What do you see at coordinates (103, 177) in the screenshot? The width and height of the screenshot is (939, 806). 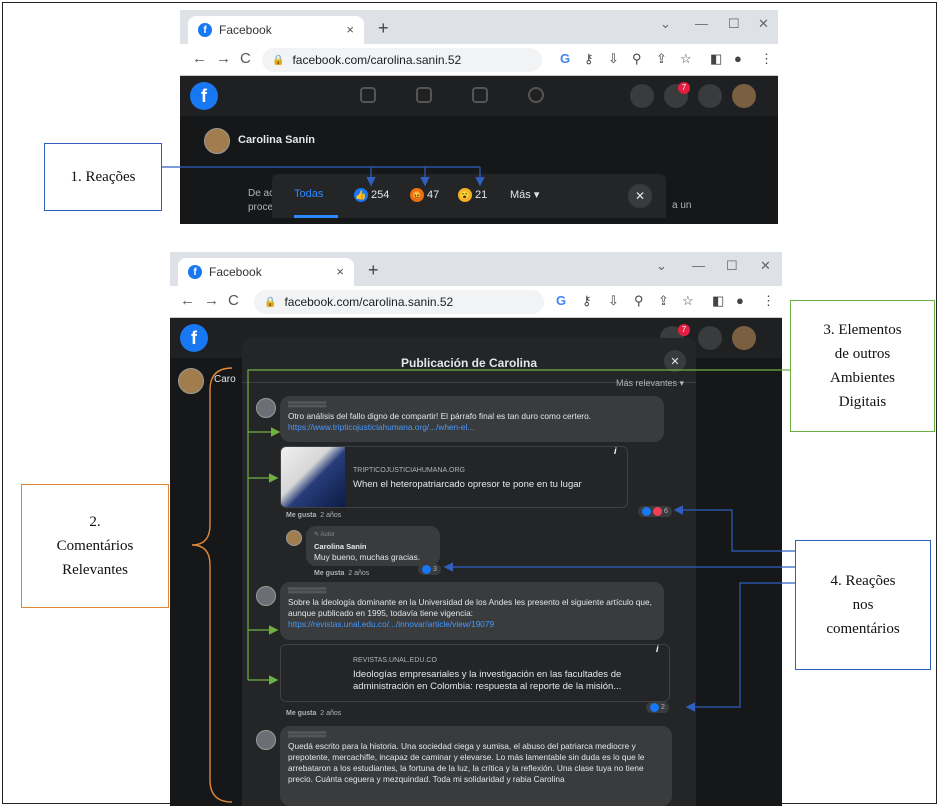 I see `label-reacoes: 1. Reações` at bounding box center [103, 177].